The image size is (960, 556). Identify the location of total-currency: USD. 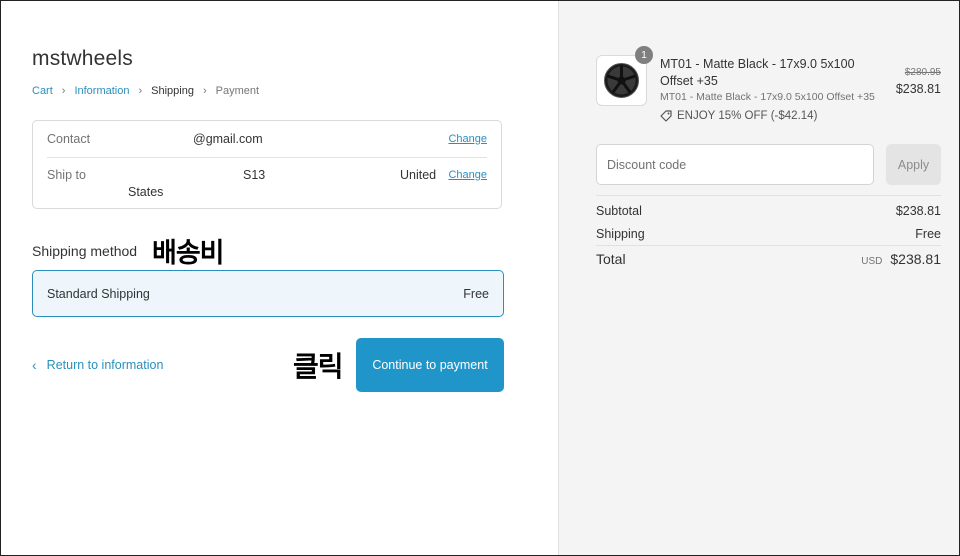
(872, 261).